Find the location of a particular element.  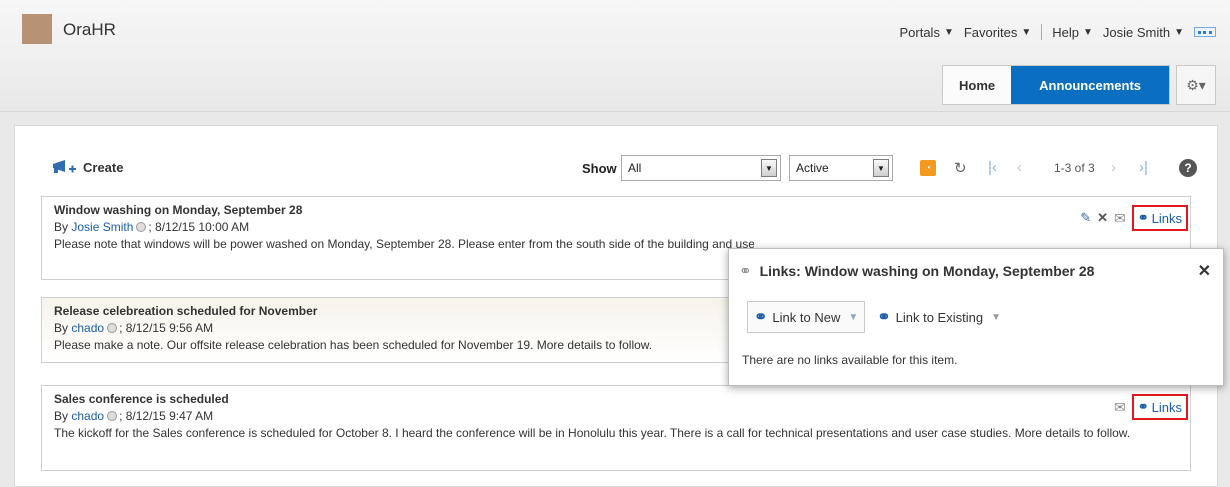

show-label: Show is located at coordinates (599, 168).